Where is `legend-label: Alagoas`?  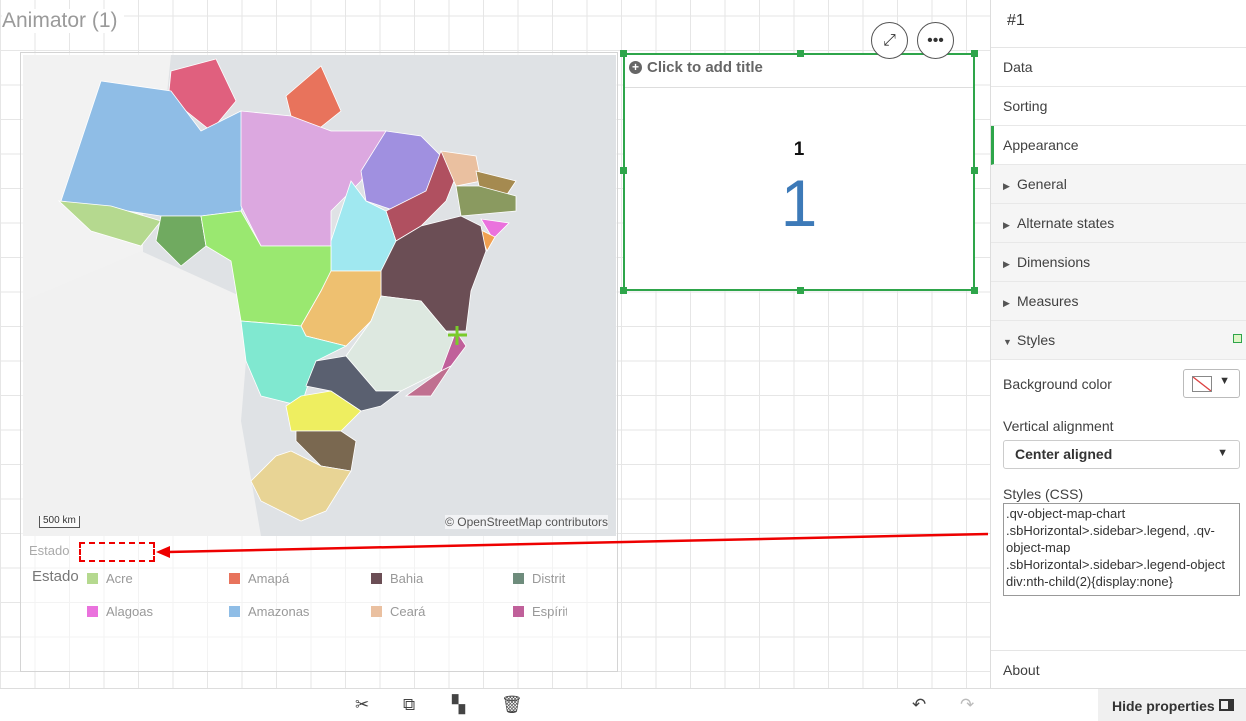 legend-label: Alagoas is located at coordinates (129, 611).